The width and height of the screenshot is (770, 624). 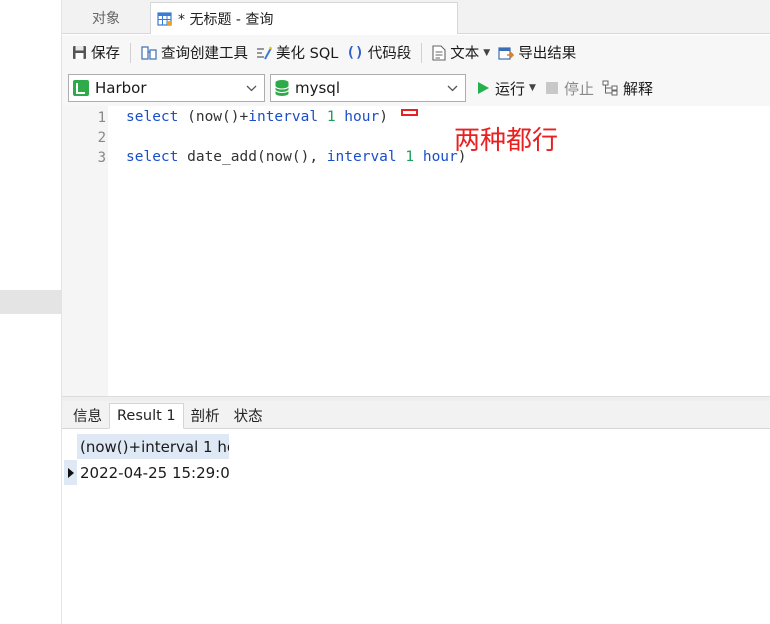 I want to click on text-button: 文本 ▼, so click(x=461, y=53).